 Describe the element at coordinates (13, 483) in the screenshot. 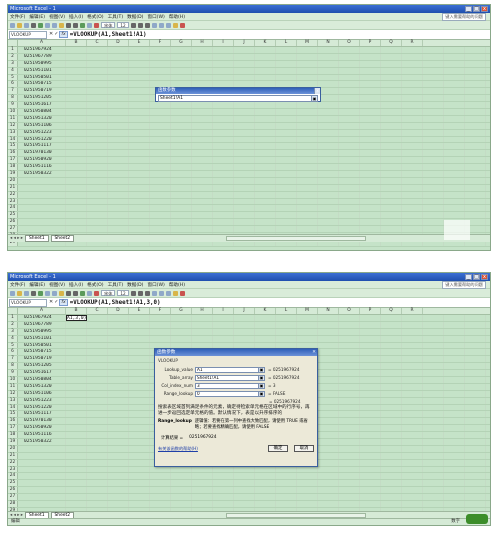

I see `row-header: 25` at that location.